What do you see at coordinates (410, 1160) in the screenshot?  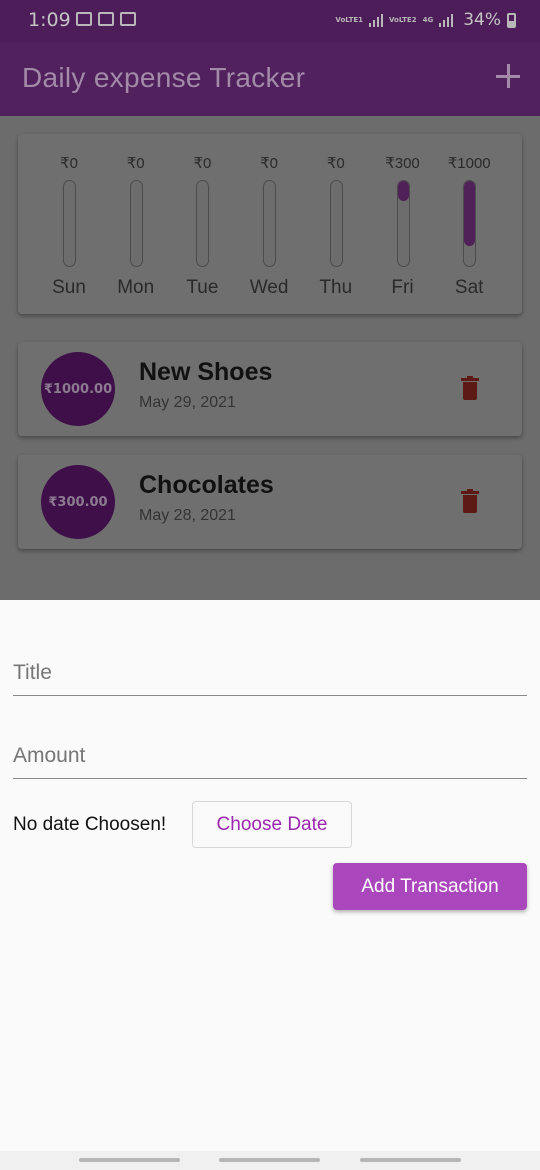 I see `nav-recents` at bounding box center [410, 1160].